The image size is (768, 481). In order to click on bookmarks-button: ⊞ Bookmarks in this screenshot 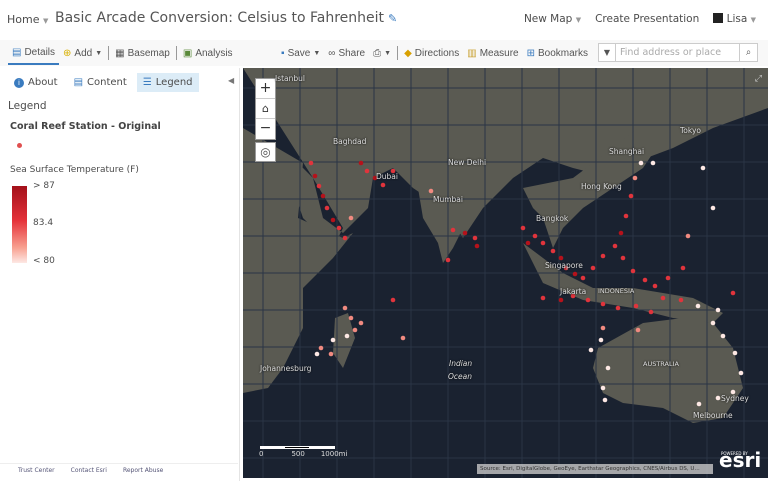, I will do `click(557, 53)`.